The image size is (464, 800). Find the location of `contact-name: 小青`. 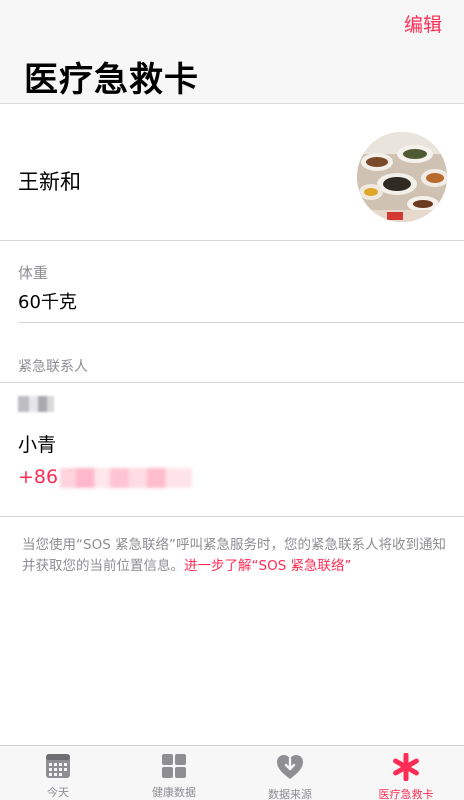

contact-name: 小青 is located at coordinates (37, 445).